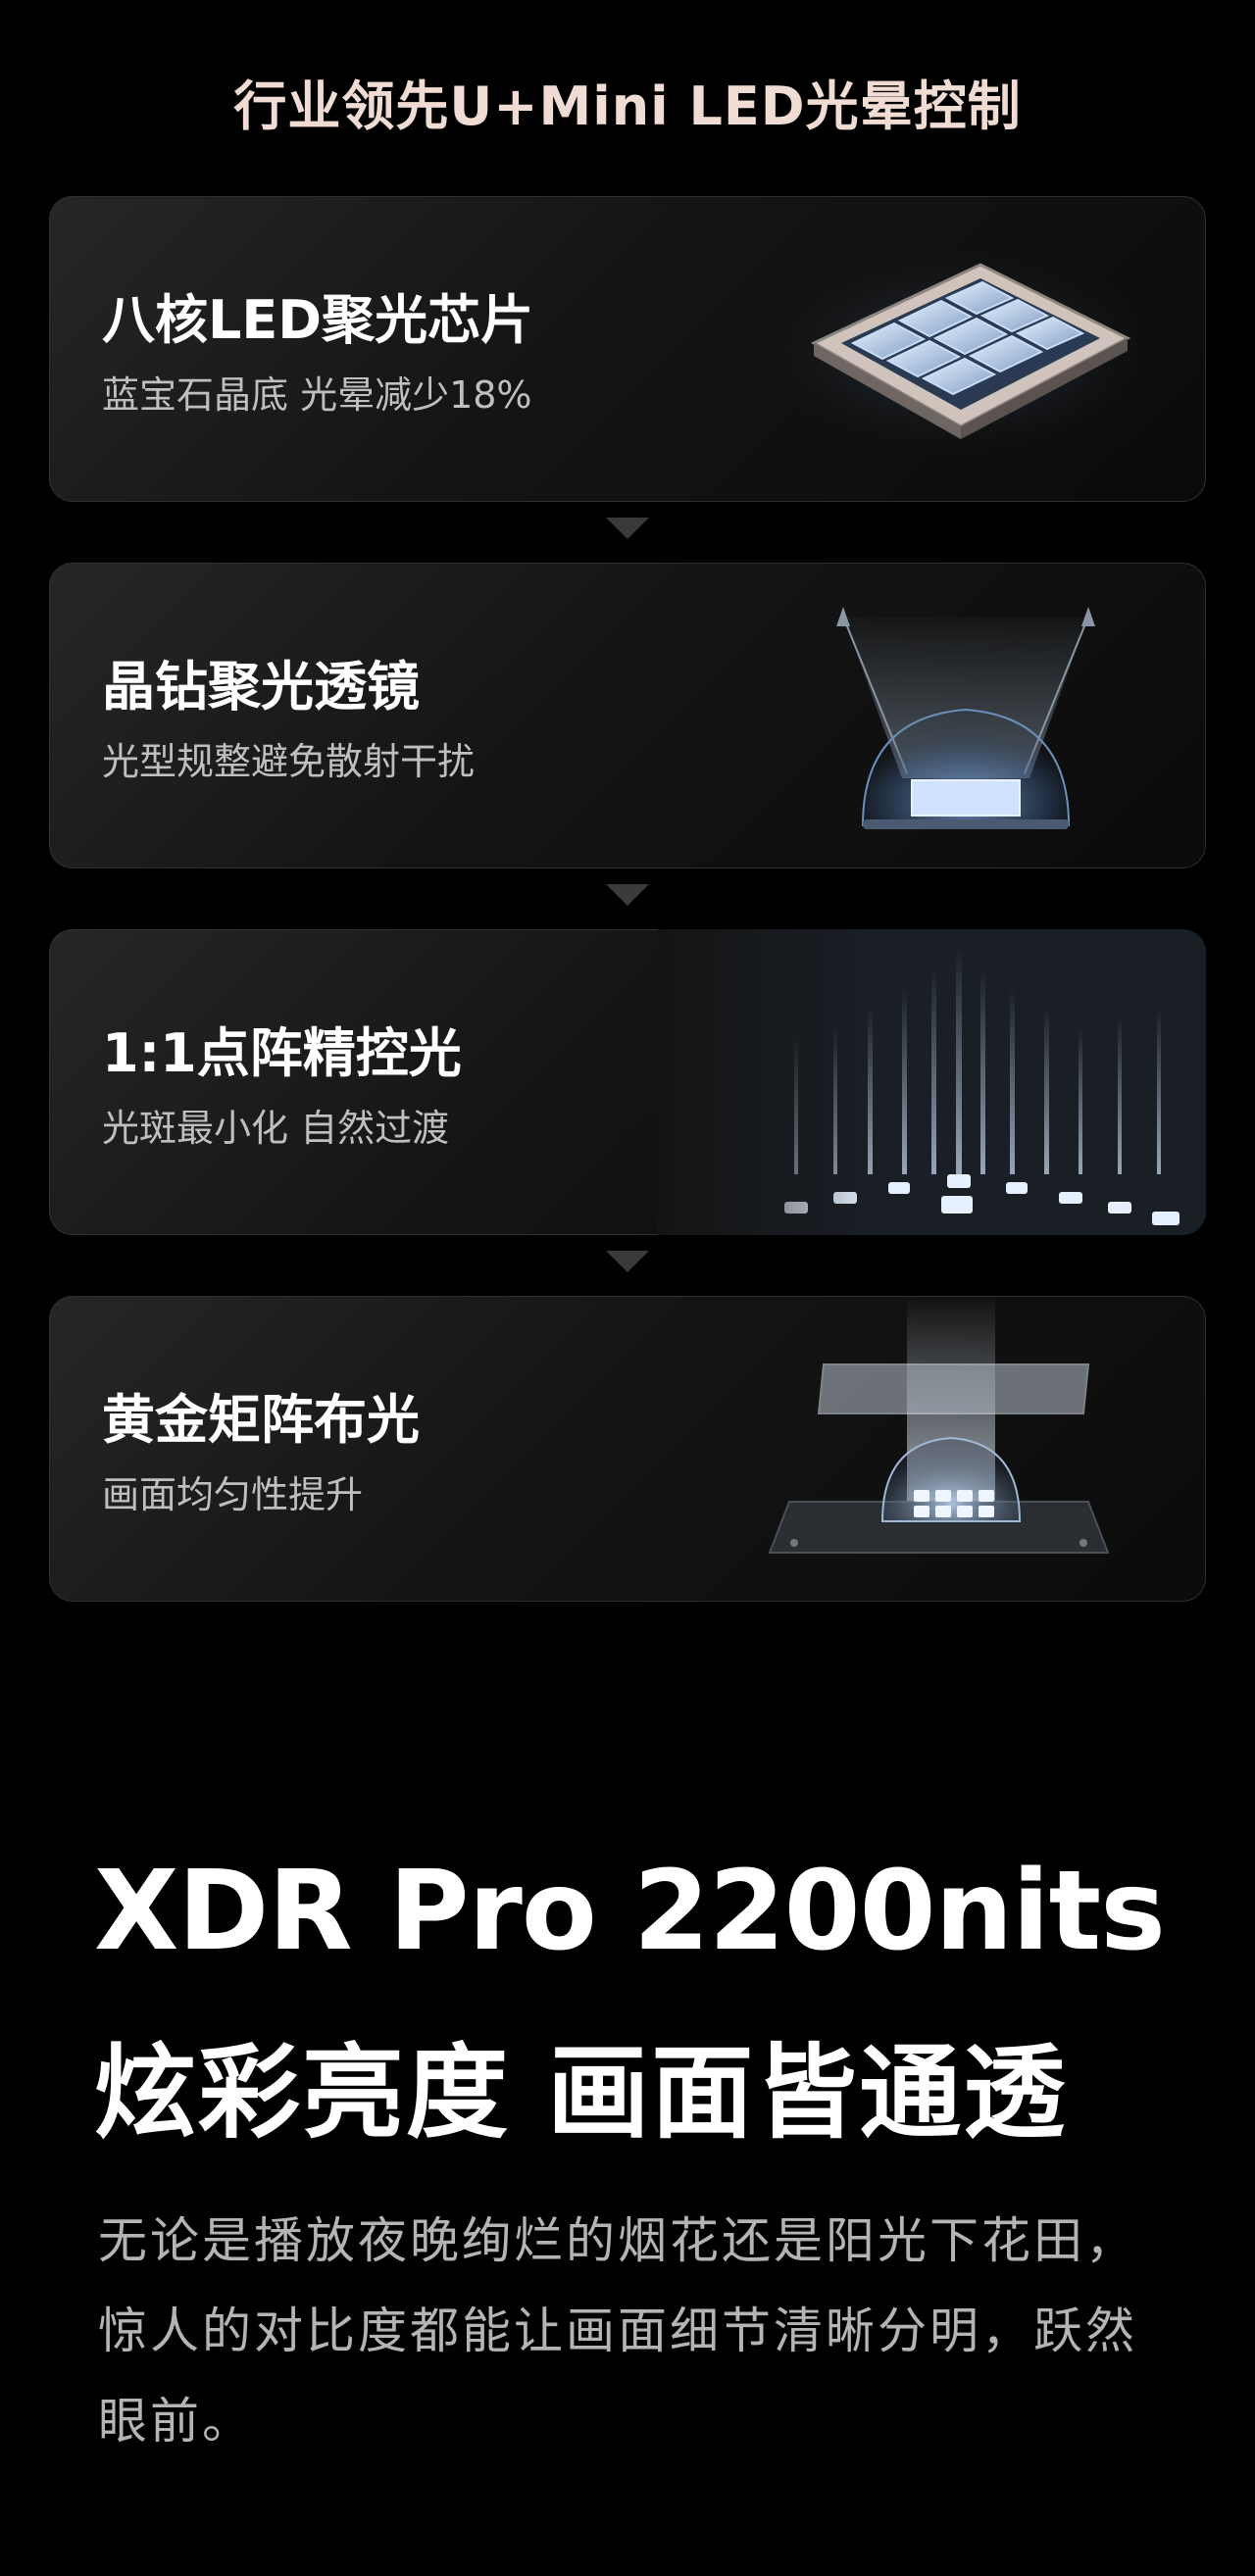  Describe the element at coordinates (233, 1494) in the screenshot. I see `card-subtitle: 画面均匀性提升` at that location.